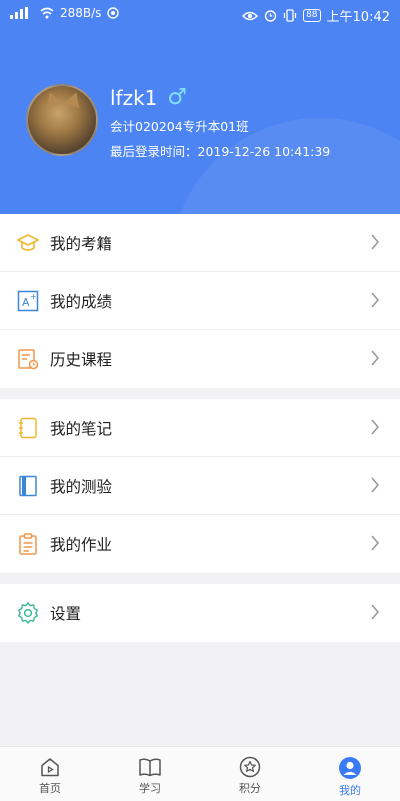 The image size is (400, 801). I want to click on menu-label: 我的成绩, so click(81, 302).